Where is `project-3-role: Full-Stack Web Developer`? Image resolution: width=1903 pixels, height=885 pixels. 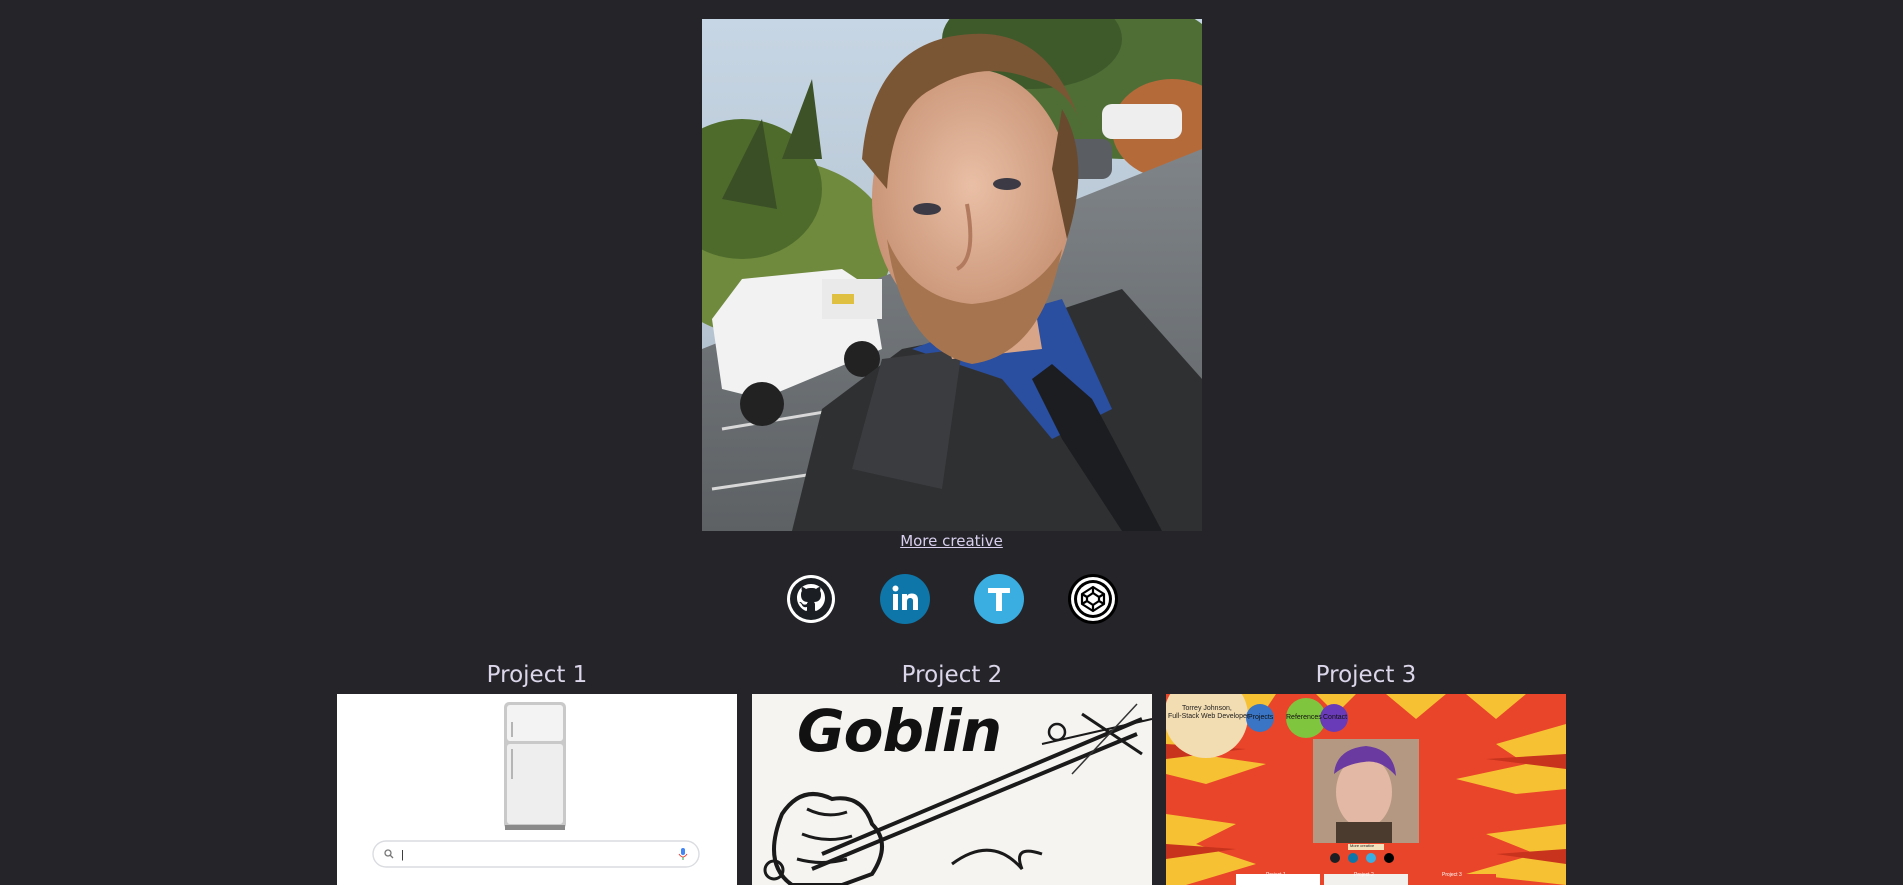
project-3-role: Full-Stack Web Developer is located at coordinates (1209, 716).